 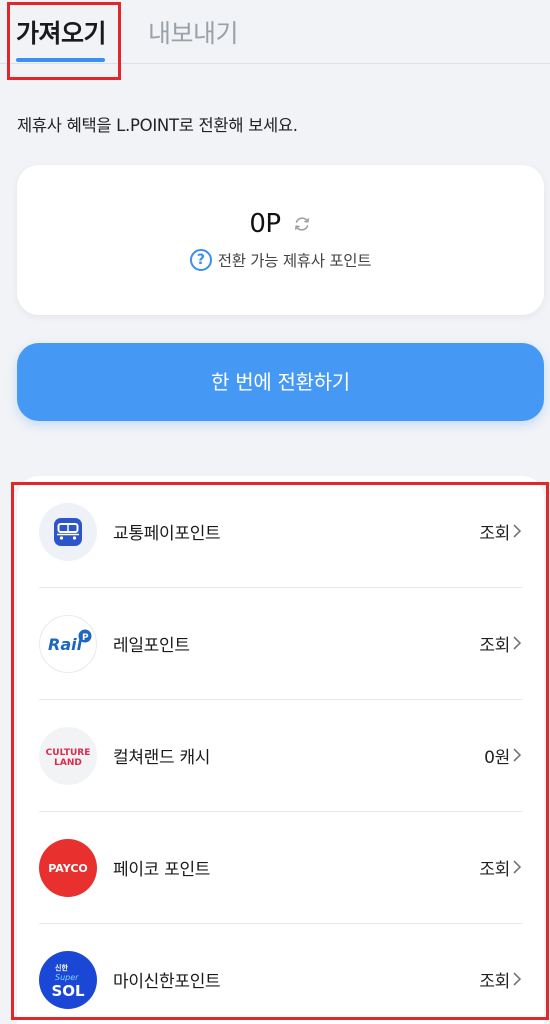 I want to click on partner-name: 컬쳐랜드 캐시, so click(x=162, y=758).